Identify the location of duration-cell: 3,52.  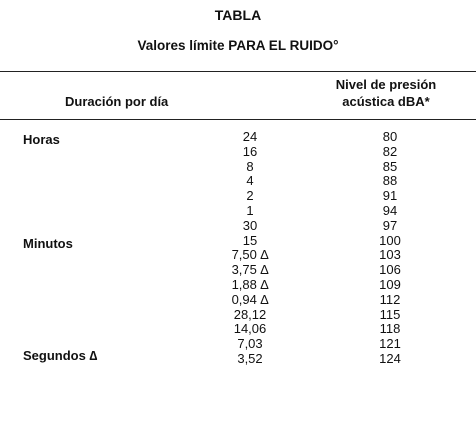
(250, 358).